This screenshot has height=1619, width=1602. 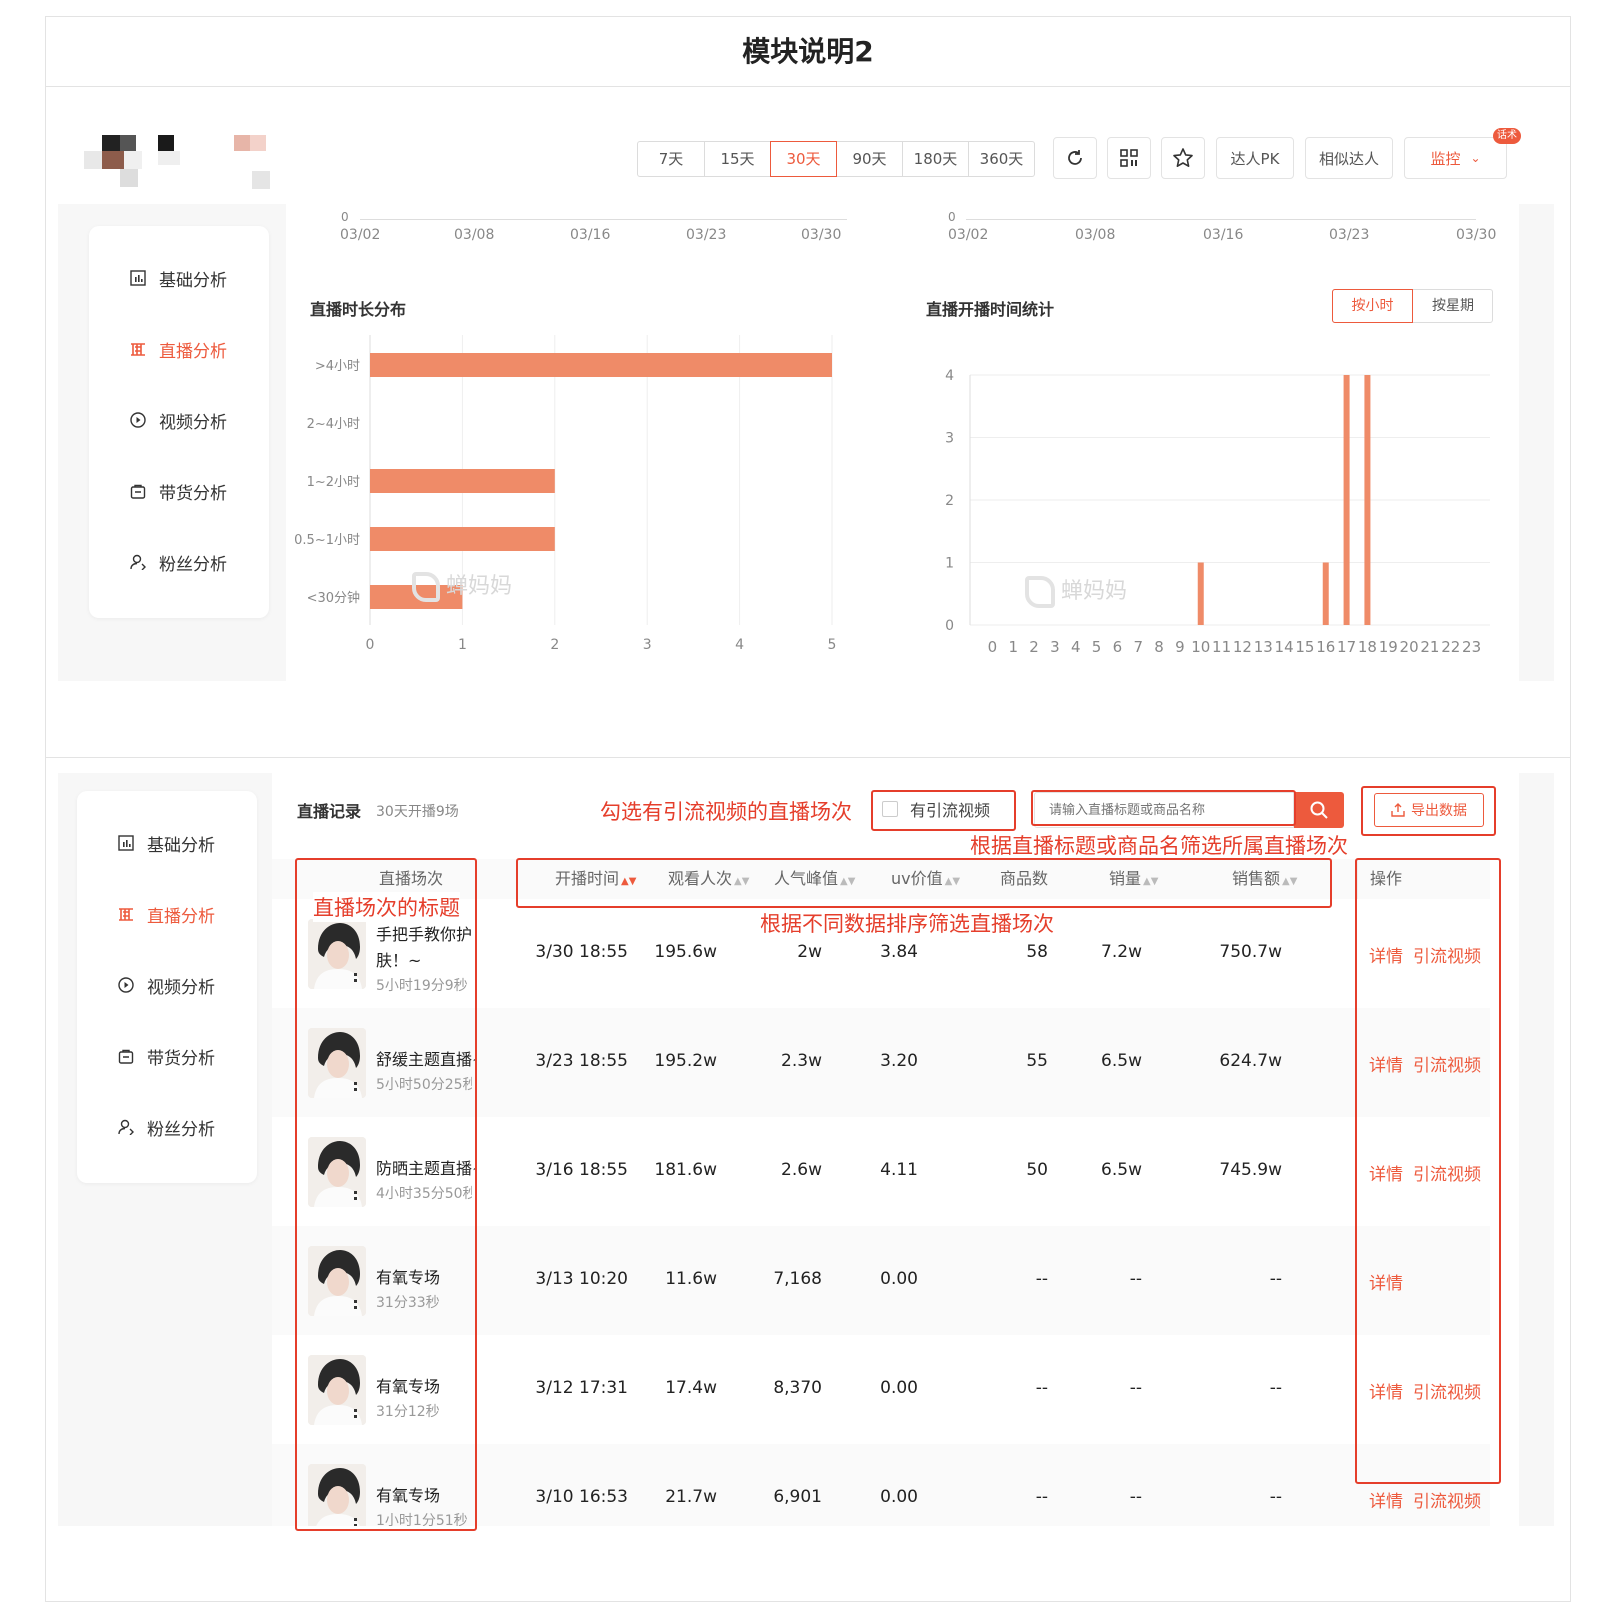 What do you see at coordinates (179, 163) in the screenshot?
I see `profile-avatar-blurred` at bounding box center [179, 163].